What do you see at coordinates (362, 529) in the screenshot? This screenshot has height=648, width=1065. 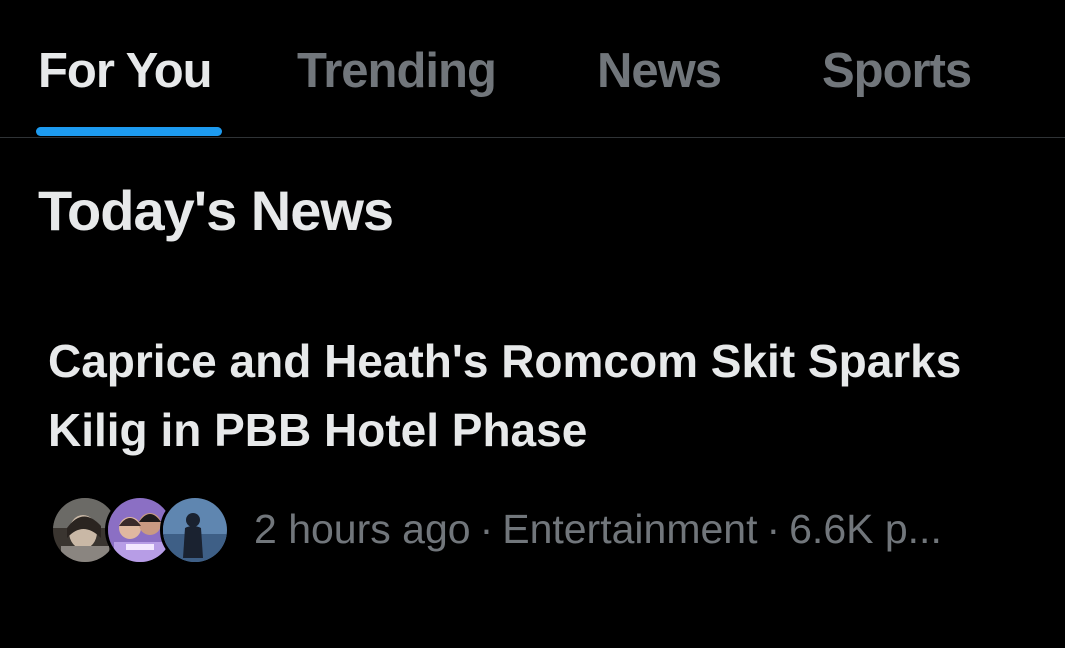 I see `story-time: 2 hours ago` at bounding box center [362, 529].